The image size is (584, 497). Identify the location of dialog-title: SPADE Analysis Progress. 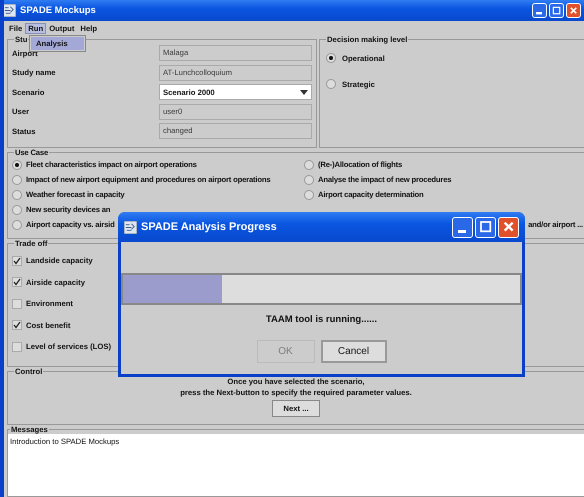
(209, 227).